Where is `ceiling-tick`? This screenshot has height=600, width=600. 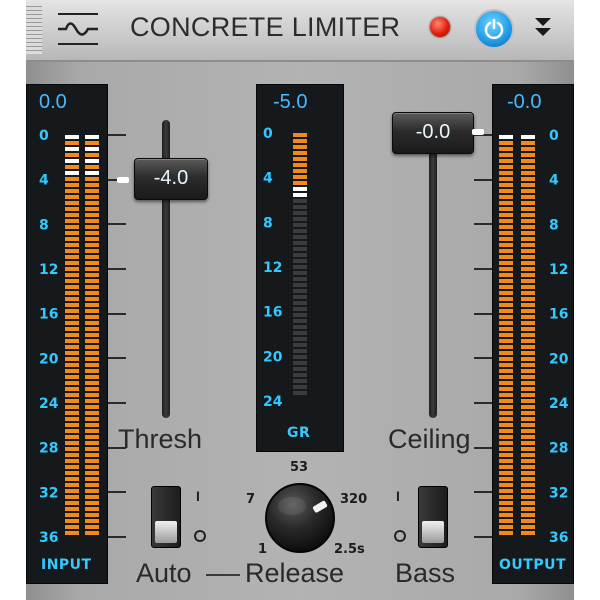 ceiling-tick is located at coordinates (483, 358).